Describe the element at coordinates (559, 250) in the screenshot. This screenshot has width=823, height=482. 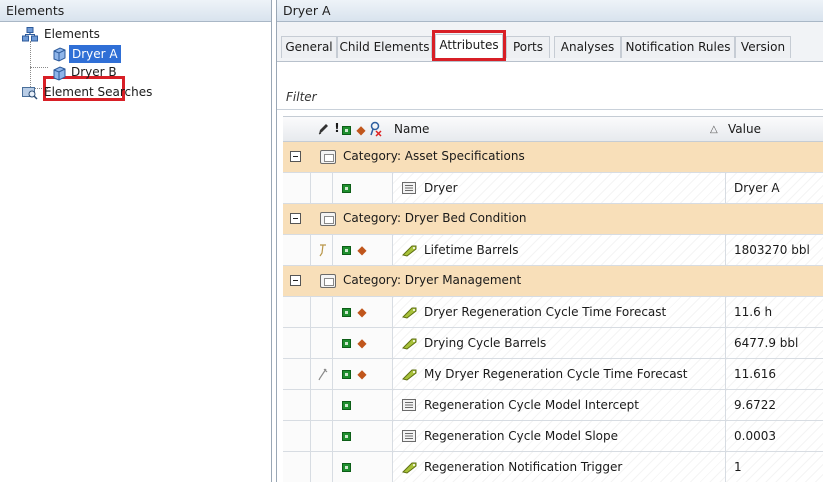
I see `name-cell: Lifetime Barrels` at that location.